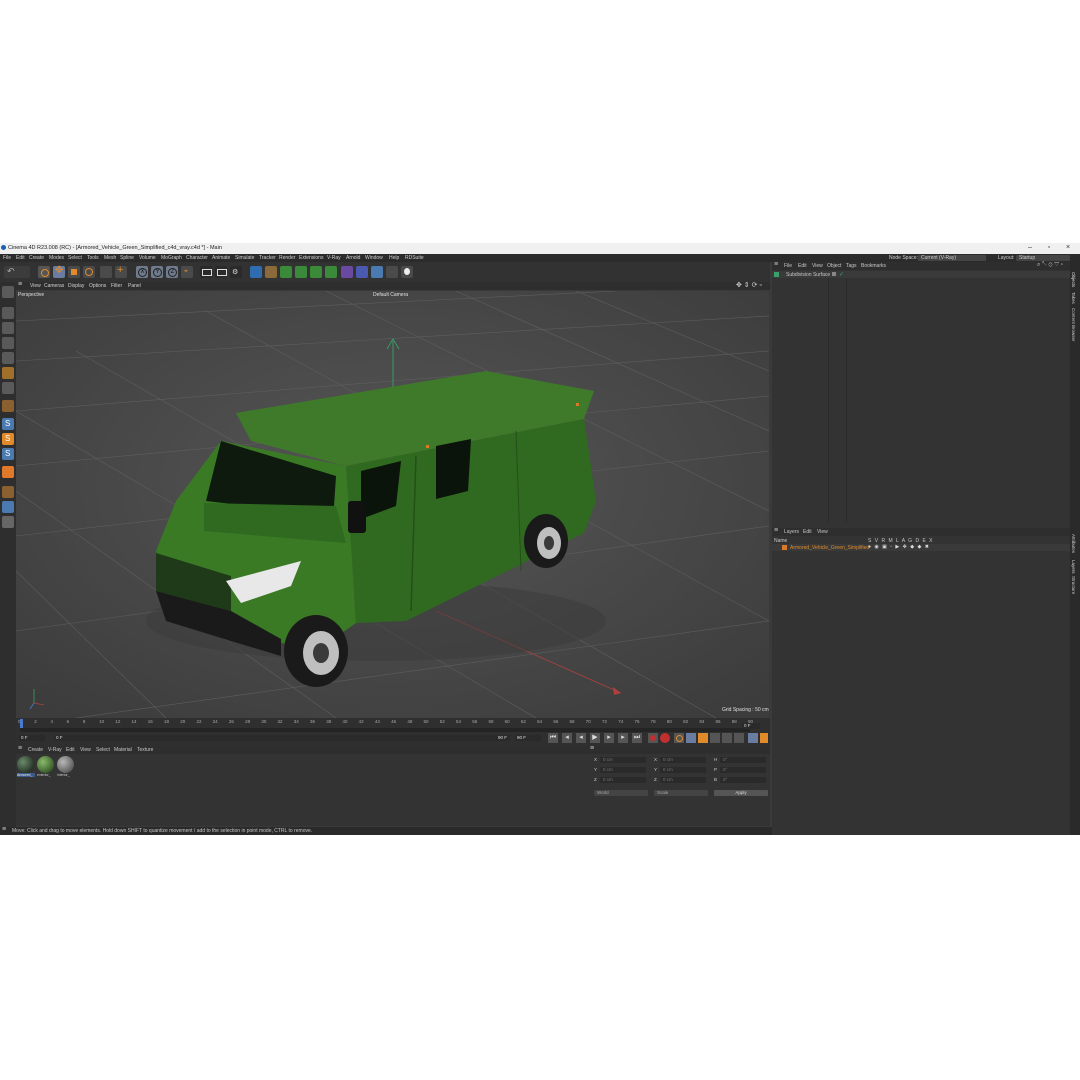 The image size is (1080, 1080). Describe the element at coordinates (407, 272) in the screenshot. I see `light-icon` at that location.